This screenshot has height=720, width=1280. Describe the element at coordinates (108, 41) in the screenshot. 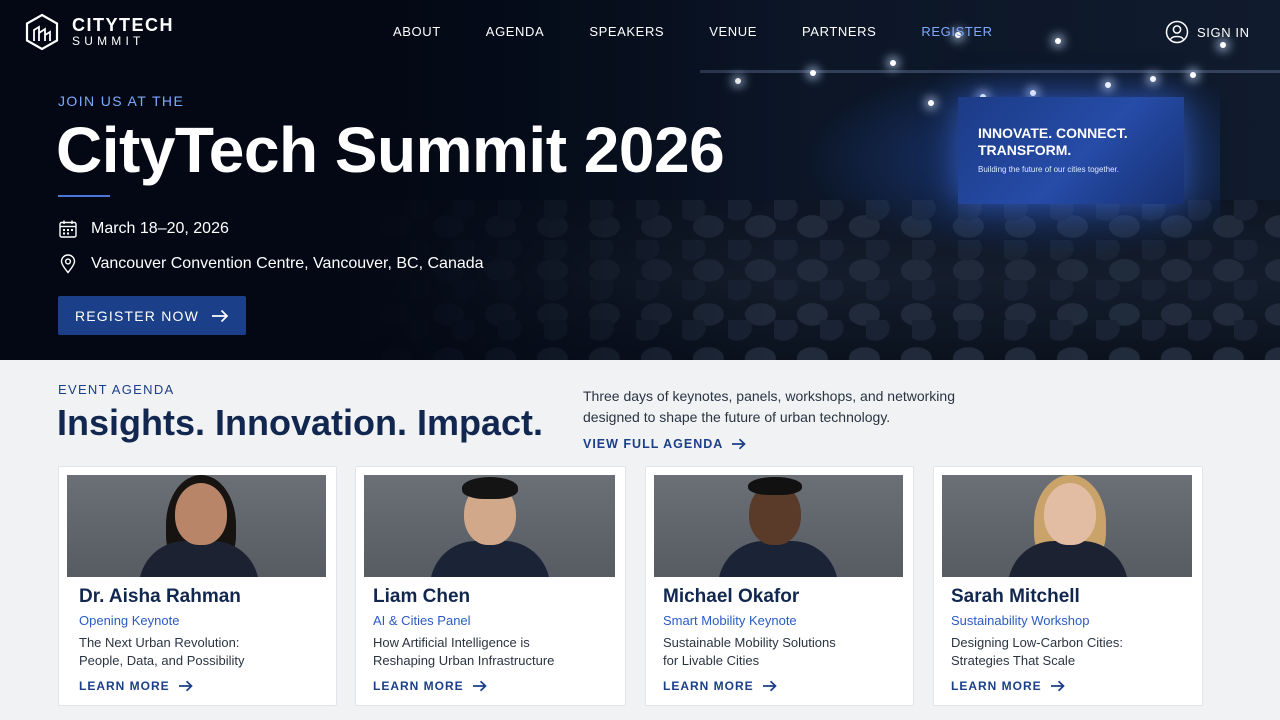

I see `logo-subtitle: SUMMIT` at that location.